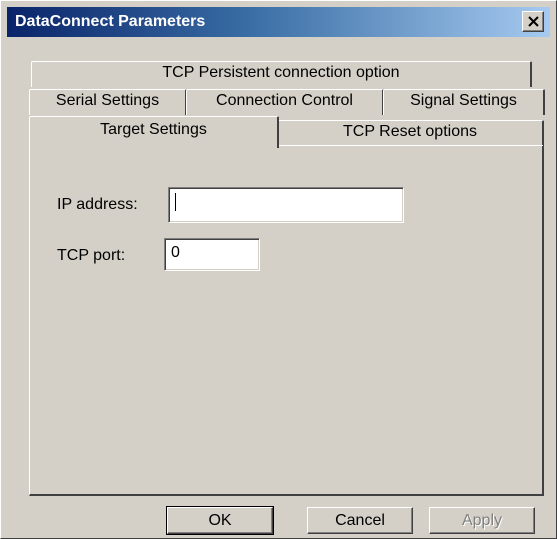  I want to click on tcp-port-label: TCP port:, so click(91, 255).